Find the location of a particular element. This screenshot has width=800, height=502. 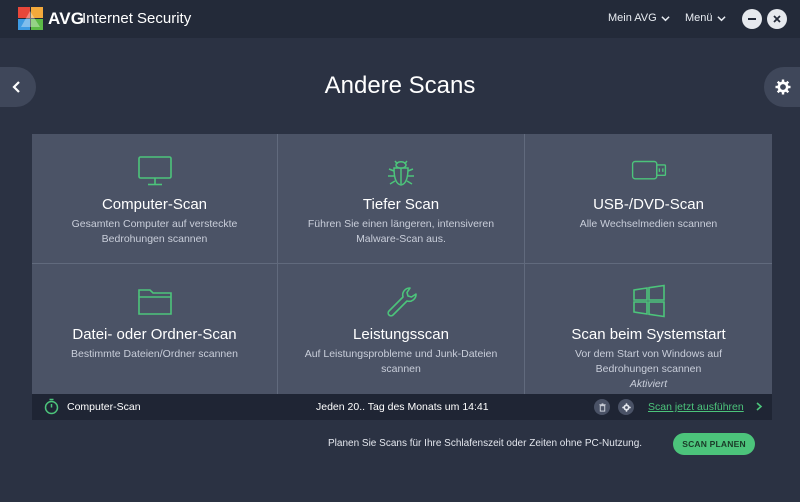

minimize-button is located at coordinates (752, 19).